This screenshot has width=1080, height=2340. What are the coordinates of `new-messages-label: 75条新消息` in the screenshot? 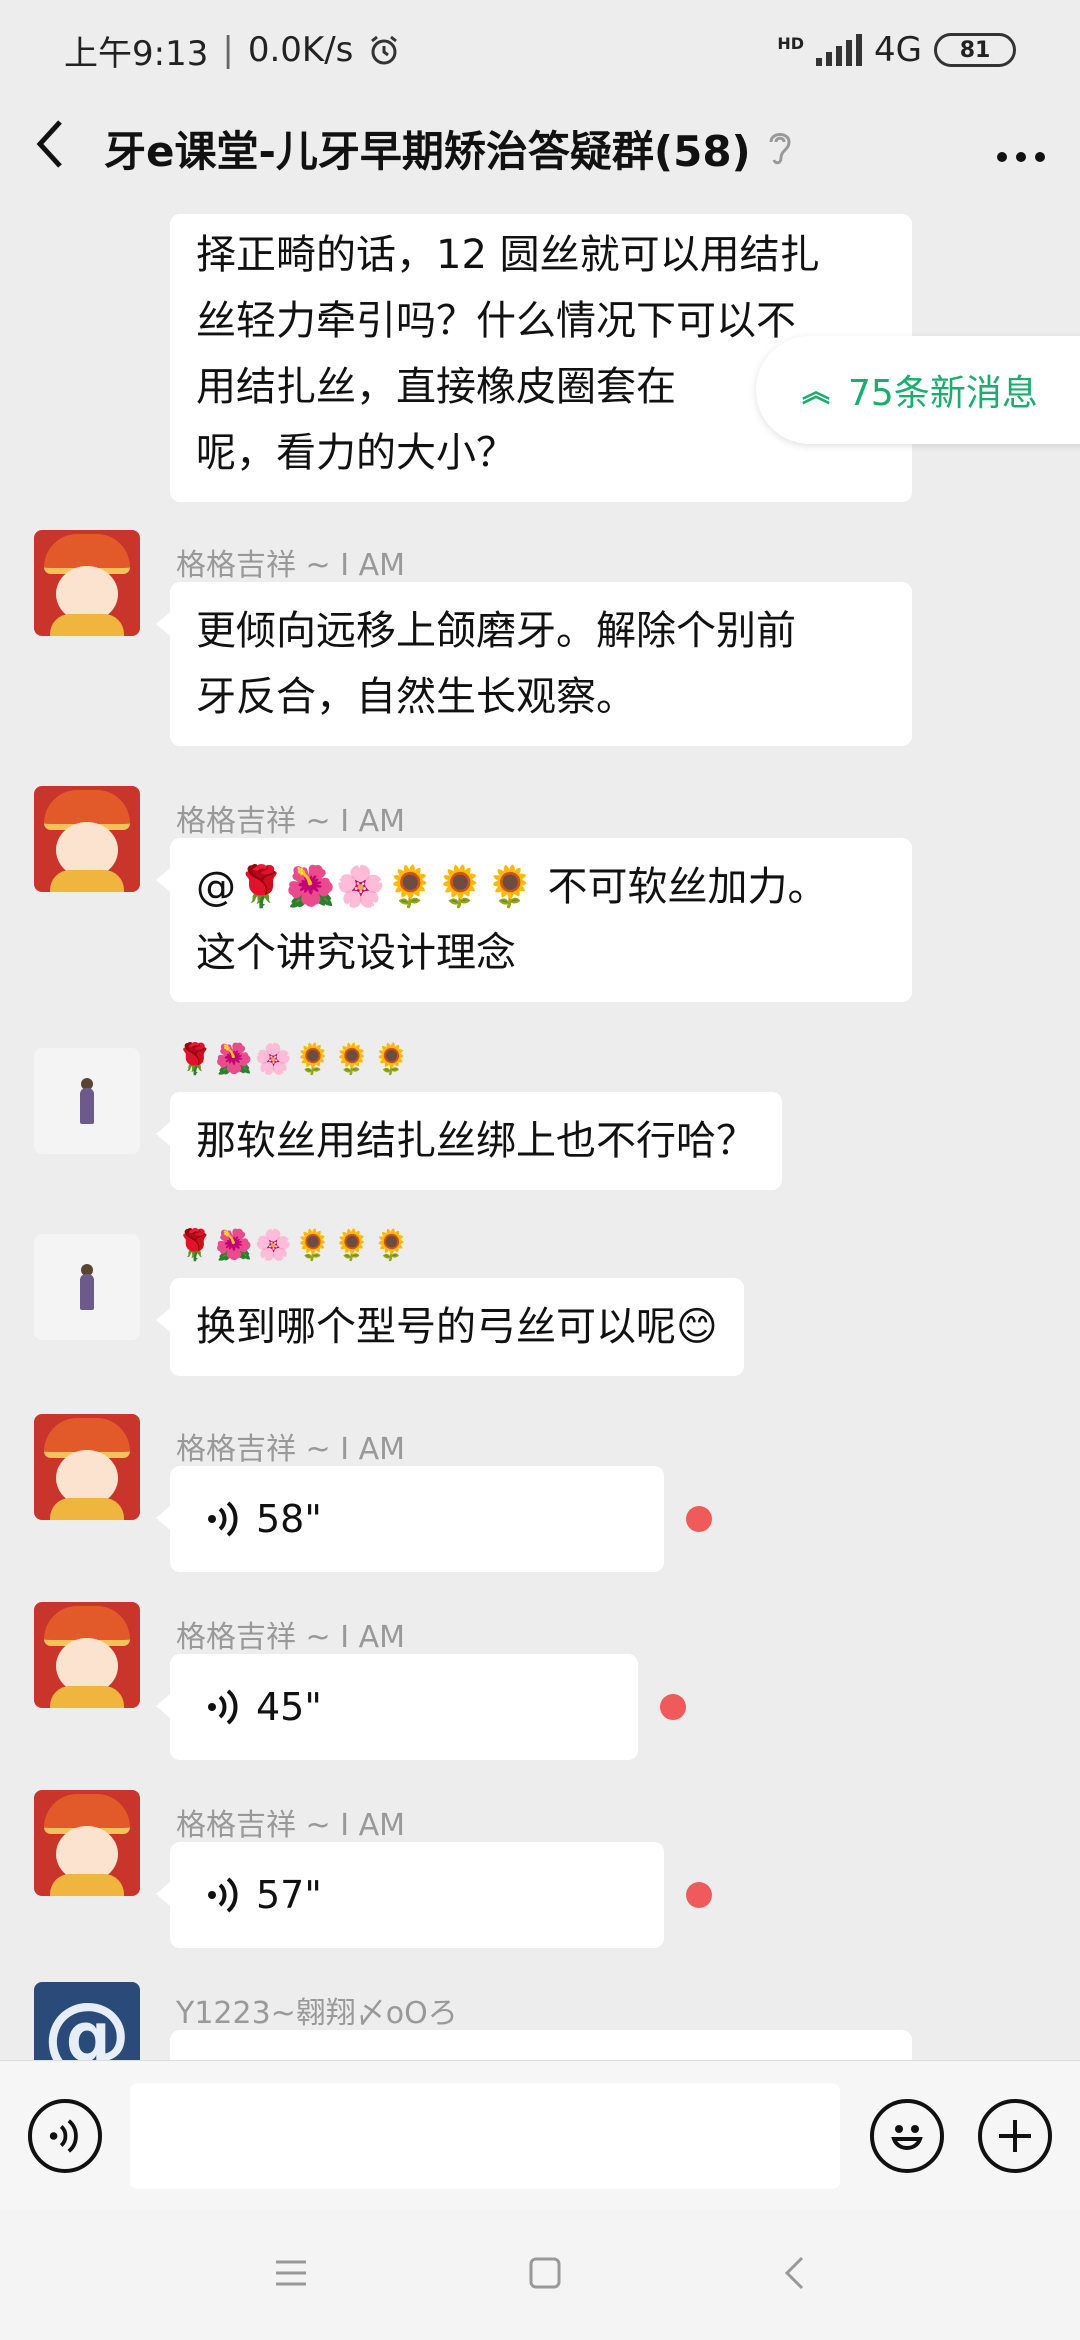 It's located at (943, 393).